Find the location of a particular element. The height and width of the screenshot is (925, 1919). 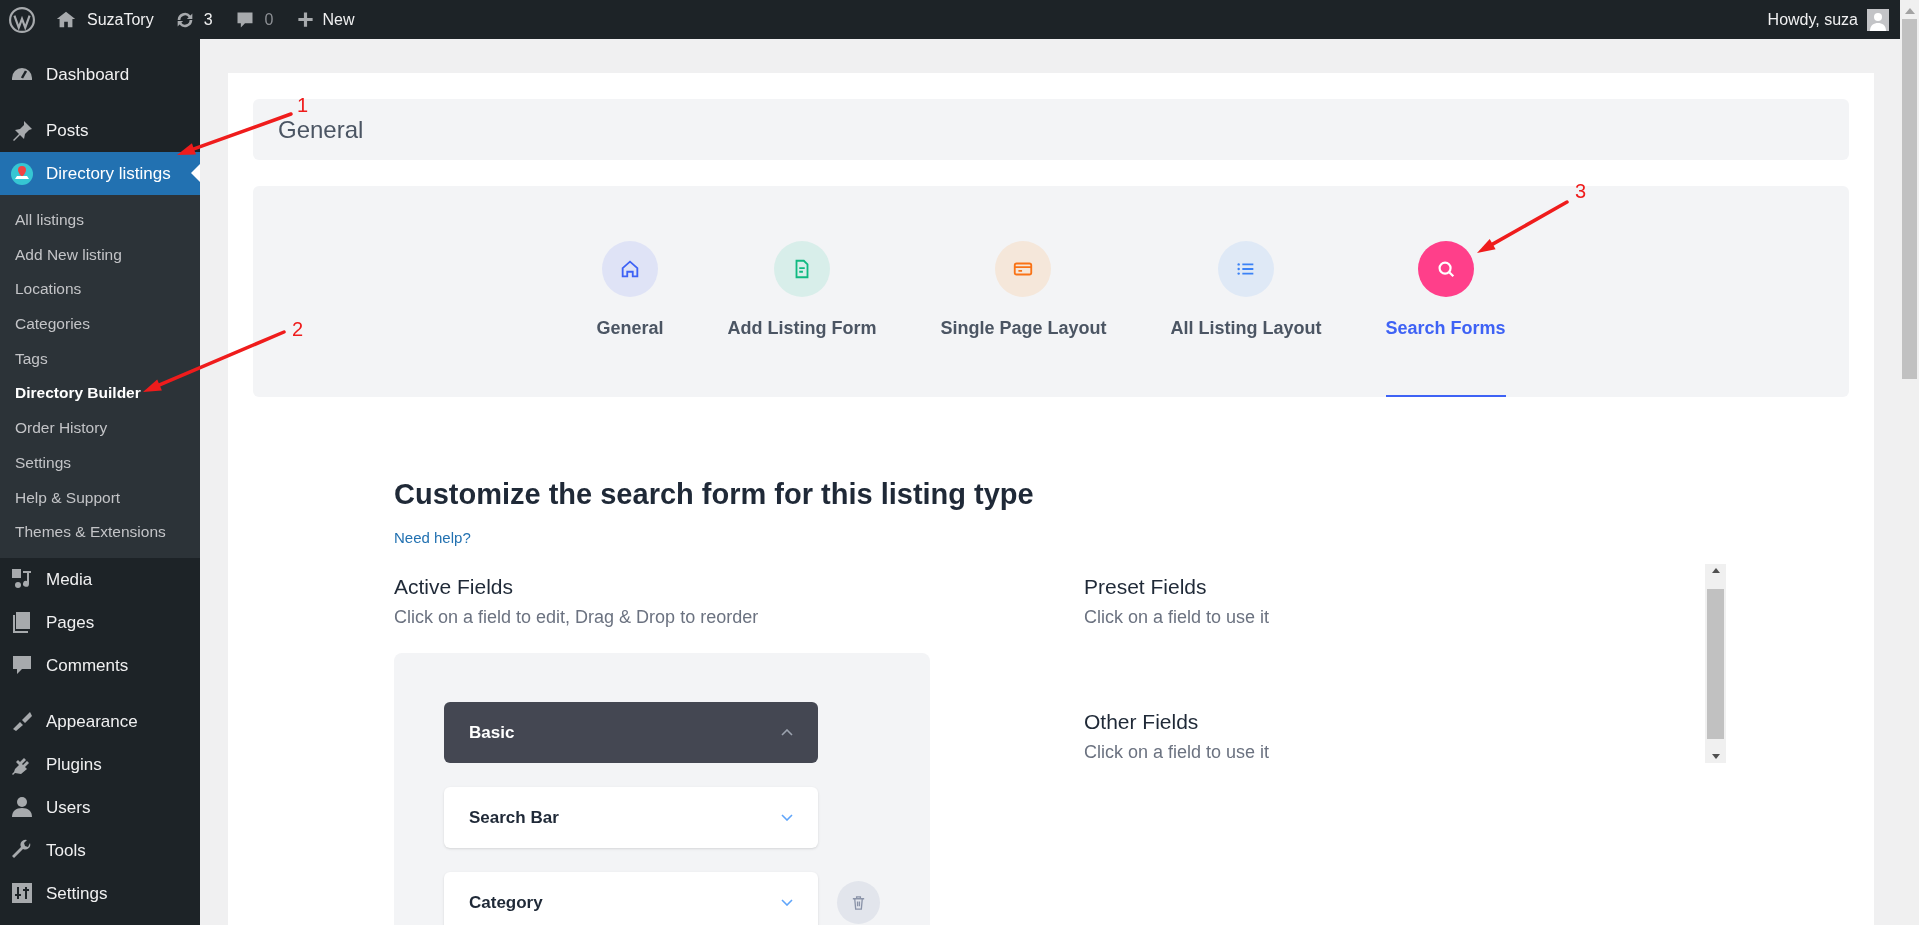

sliders-icon is located at coordinates (22, 893).